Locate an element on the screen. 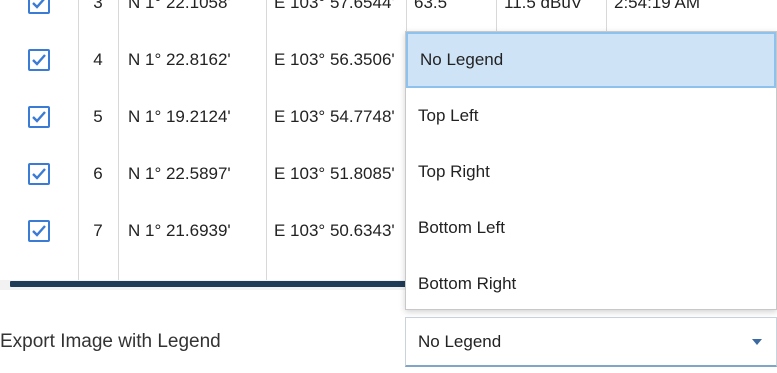 The height and width of the screenshot is (373, 777). row-altitude: 63.5 is located at coordinates (431, 6).